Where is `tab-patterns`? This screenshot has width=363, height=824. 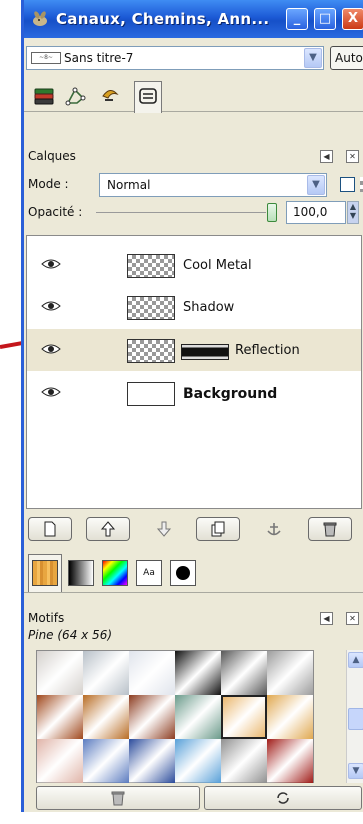
tab-patterns is located at coordinates (45, 573).